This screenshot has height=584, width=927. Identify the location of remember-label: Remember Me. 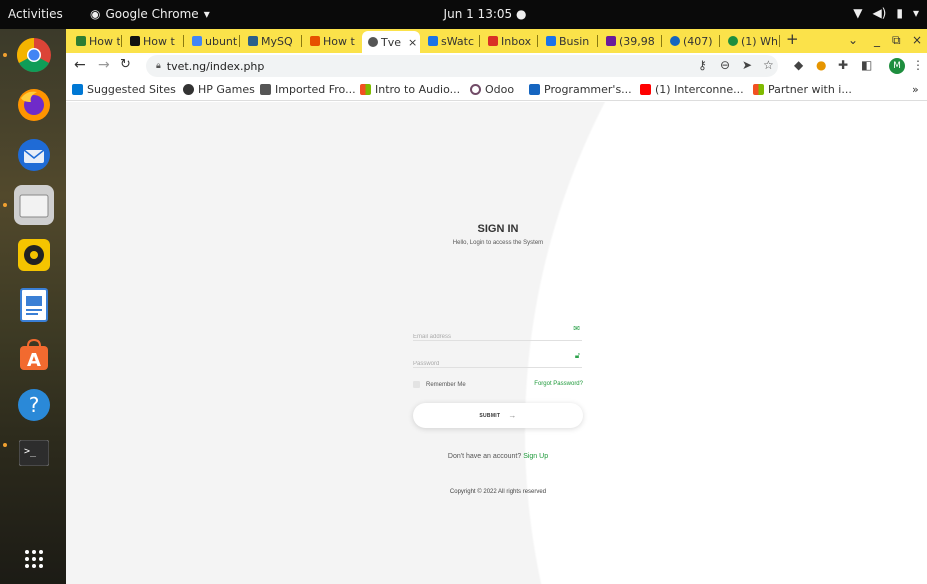
(446, 384).